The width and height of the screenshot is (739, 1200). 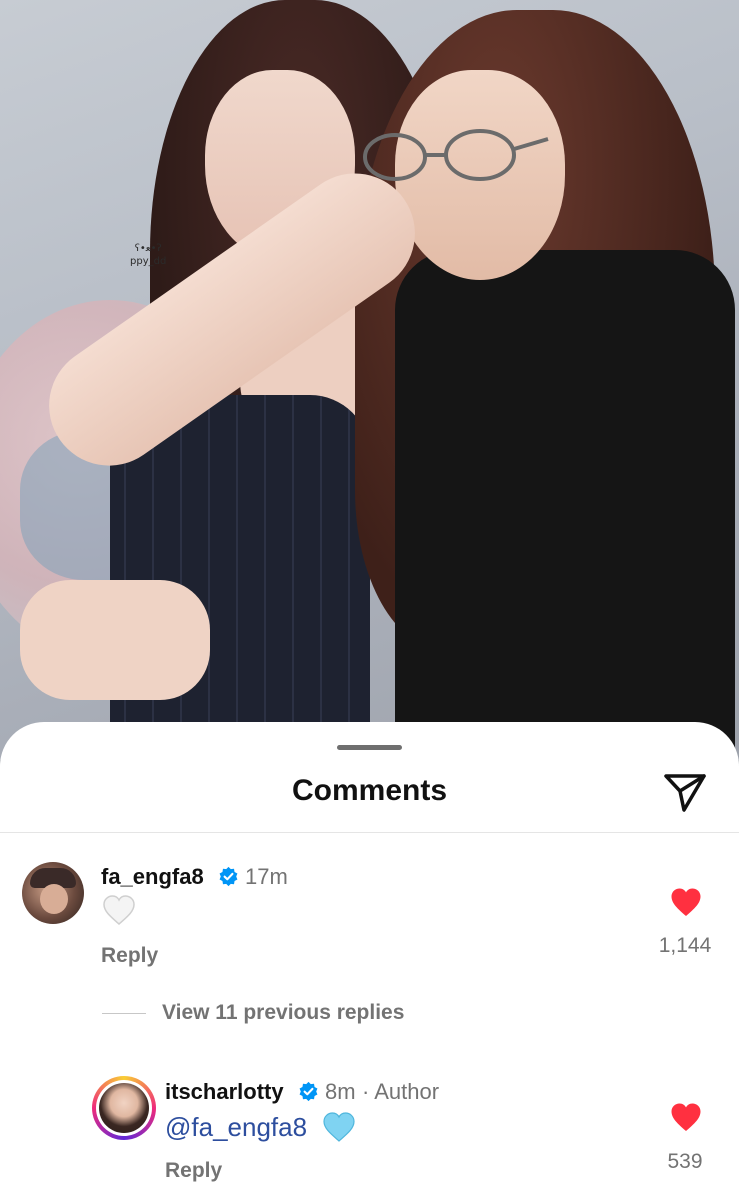 What do you see at coordinates (456, 155) in the screenshot?
I see `glasses-icon` at bounding box center [456, 155].